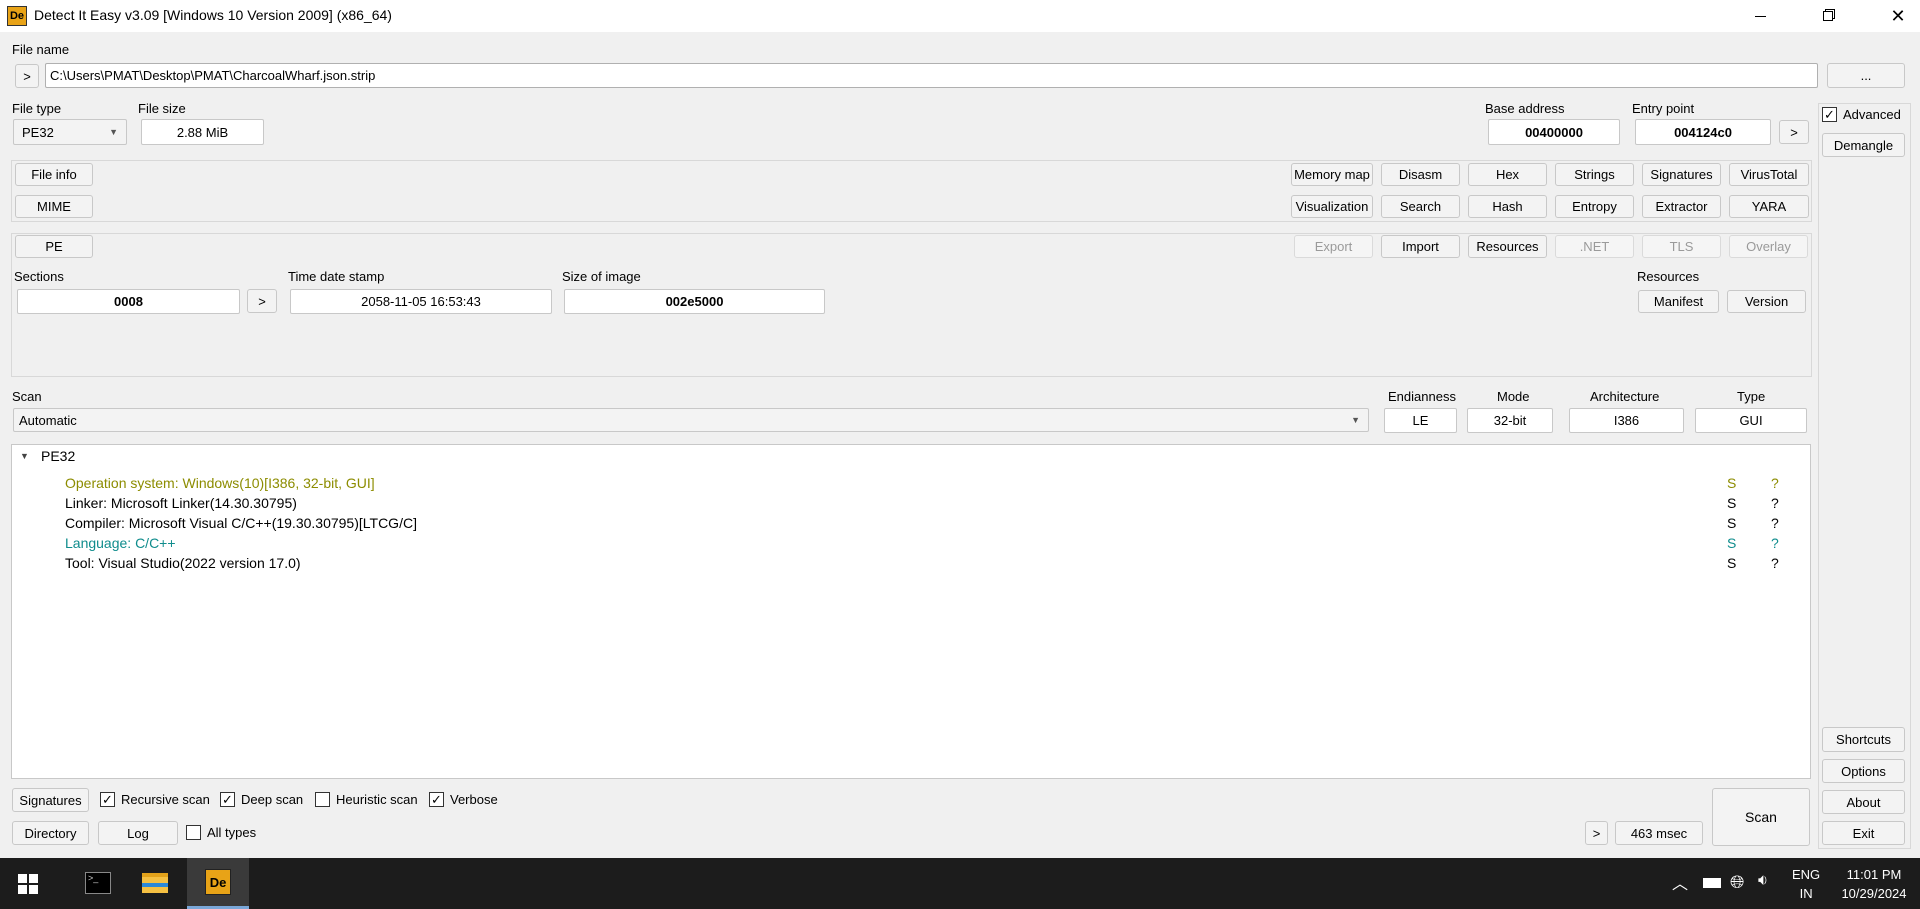 This screenshot has width=1920, height=909. Describe the element at coordinates (1712, 883) in the screenshot. I see `battery-icon` at that location.